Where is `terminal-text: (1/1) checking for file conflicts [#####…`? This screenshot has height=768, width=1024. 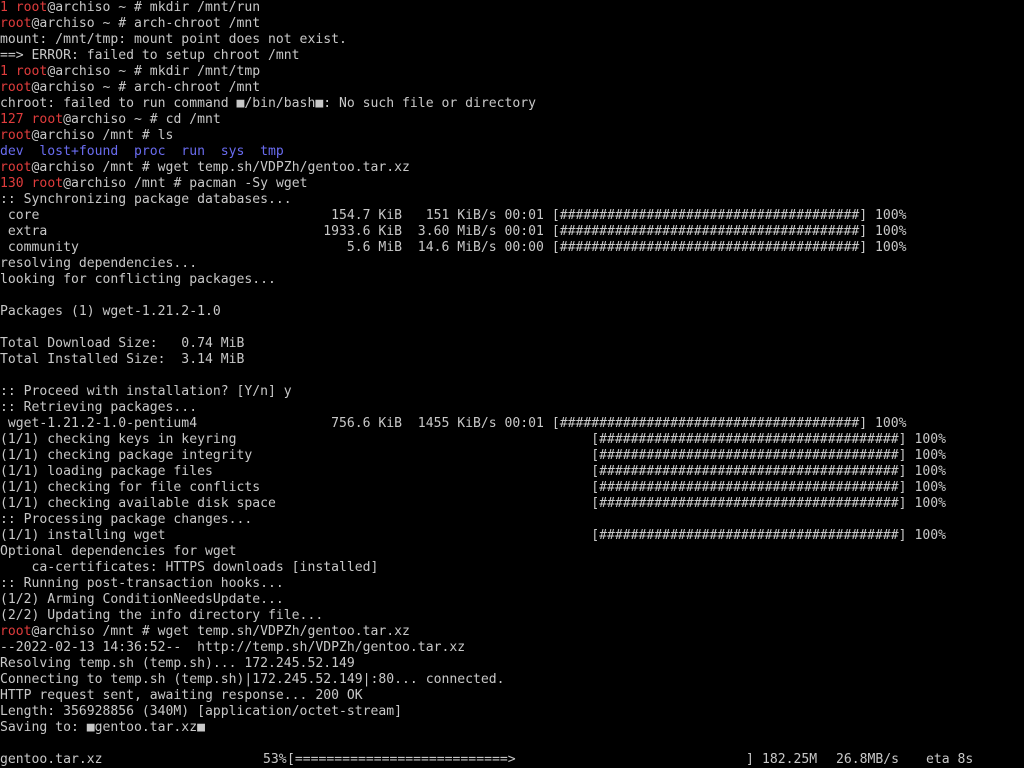
terminal-text: (1/1) checking for file conflicts [#####… is located at coordinates (473, 487).